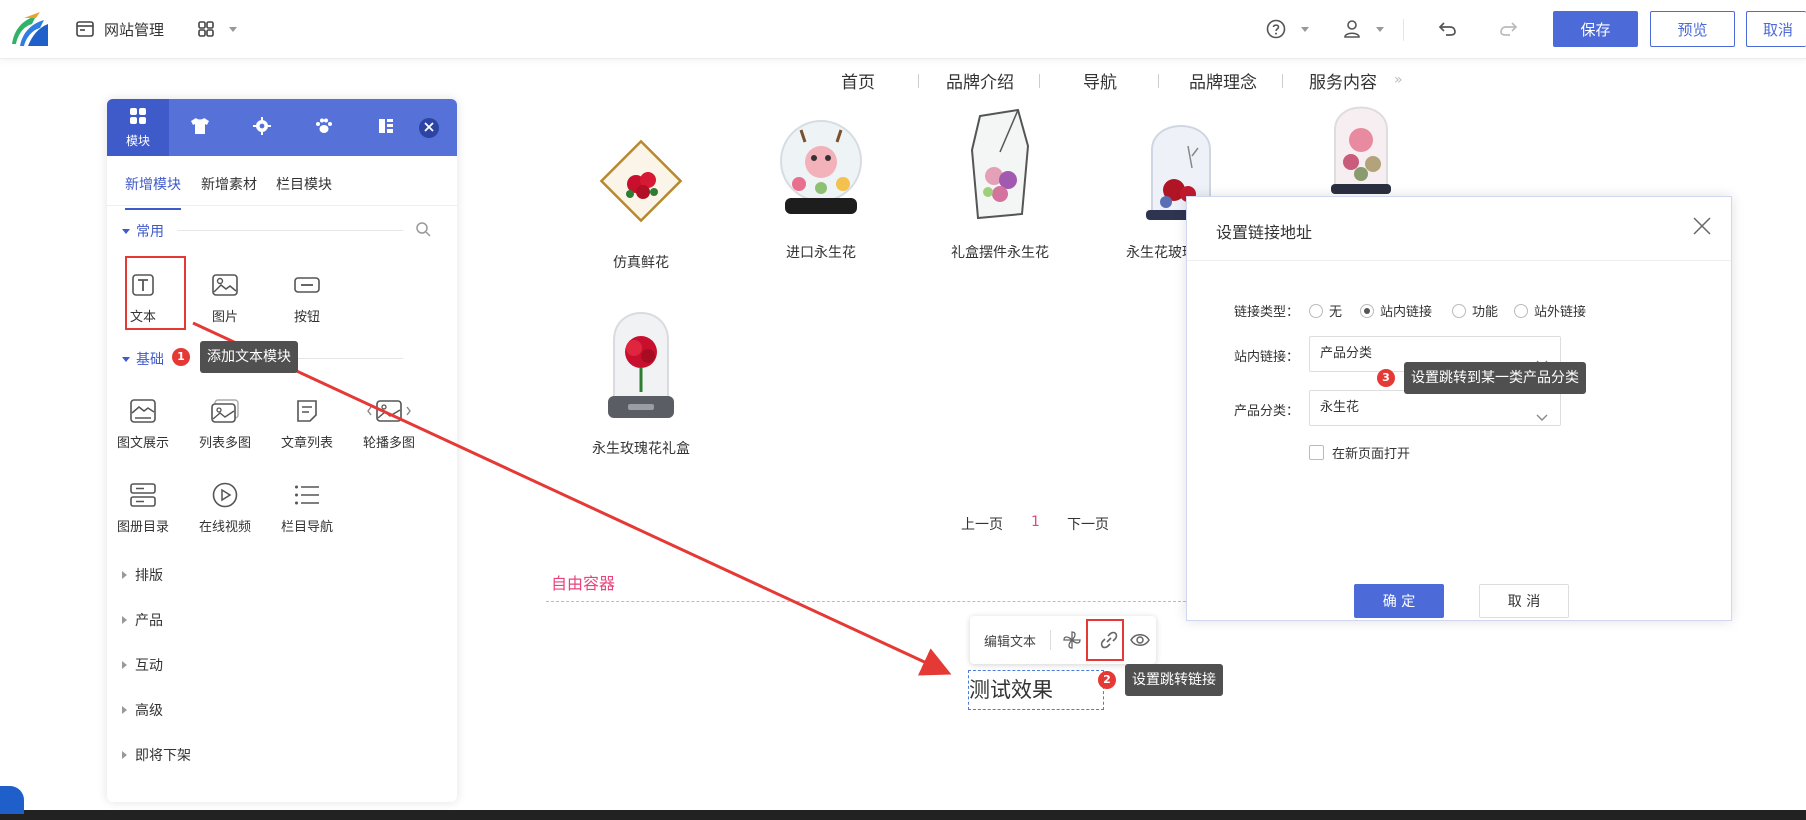 The image size is (1806, 820). Describe the element at coordinates (1495, 378) in the screenshot. I see `tooltip-set-category: 设置跳转到某一类产品分类` at that location.